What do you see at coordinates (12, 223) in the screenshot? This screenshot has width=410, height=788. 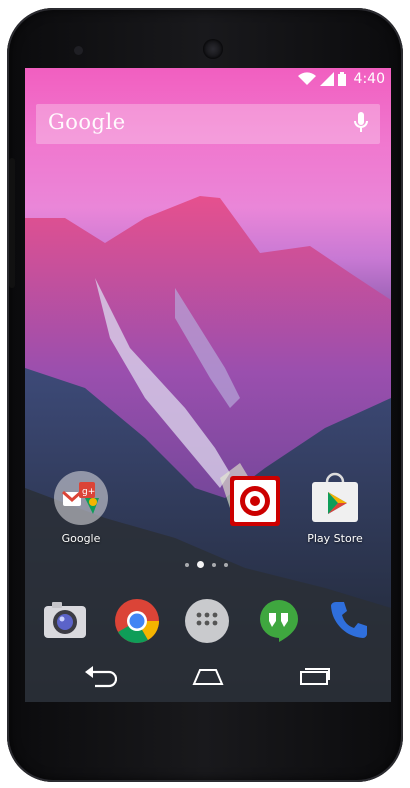 I see `side-button` at bounding box center [12, 223].